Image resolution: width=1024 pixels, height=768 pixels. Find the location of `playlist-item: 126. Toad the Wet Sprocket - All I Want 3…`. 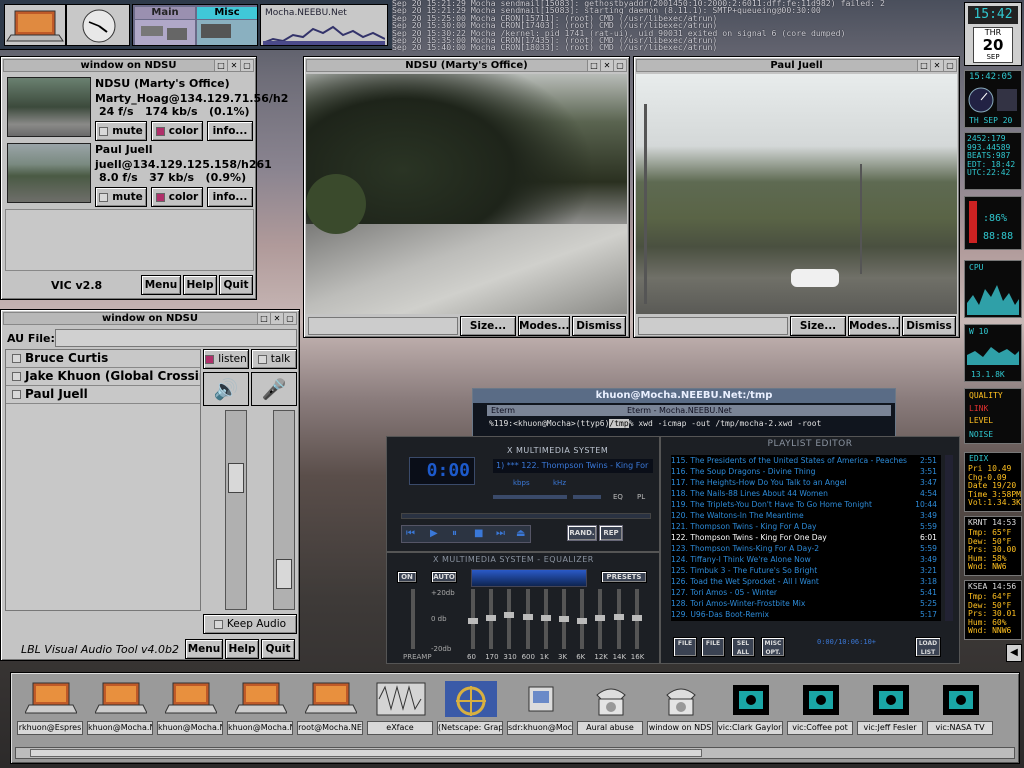

playlist-item: 126. Toad the Wet Sprocket - All I Want 3… is located at coordinates (806, 581).